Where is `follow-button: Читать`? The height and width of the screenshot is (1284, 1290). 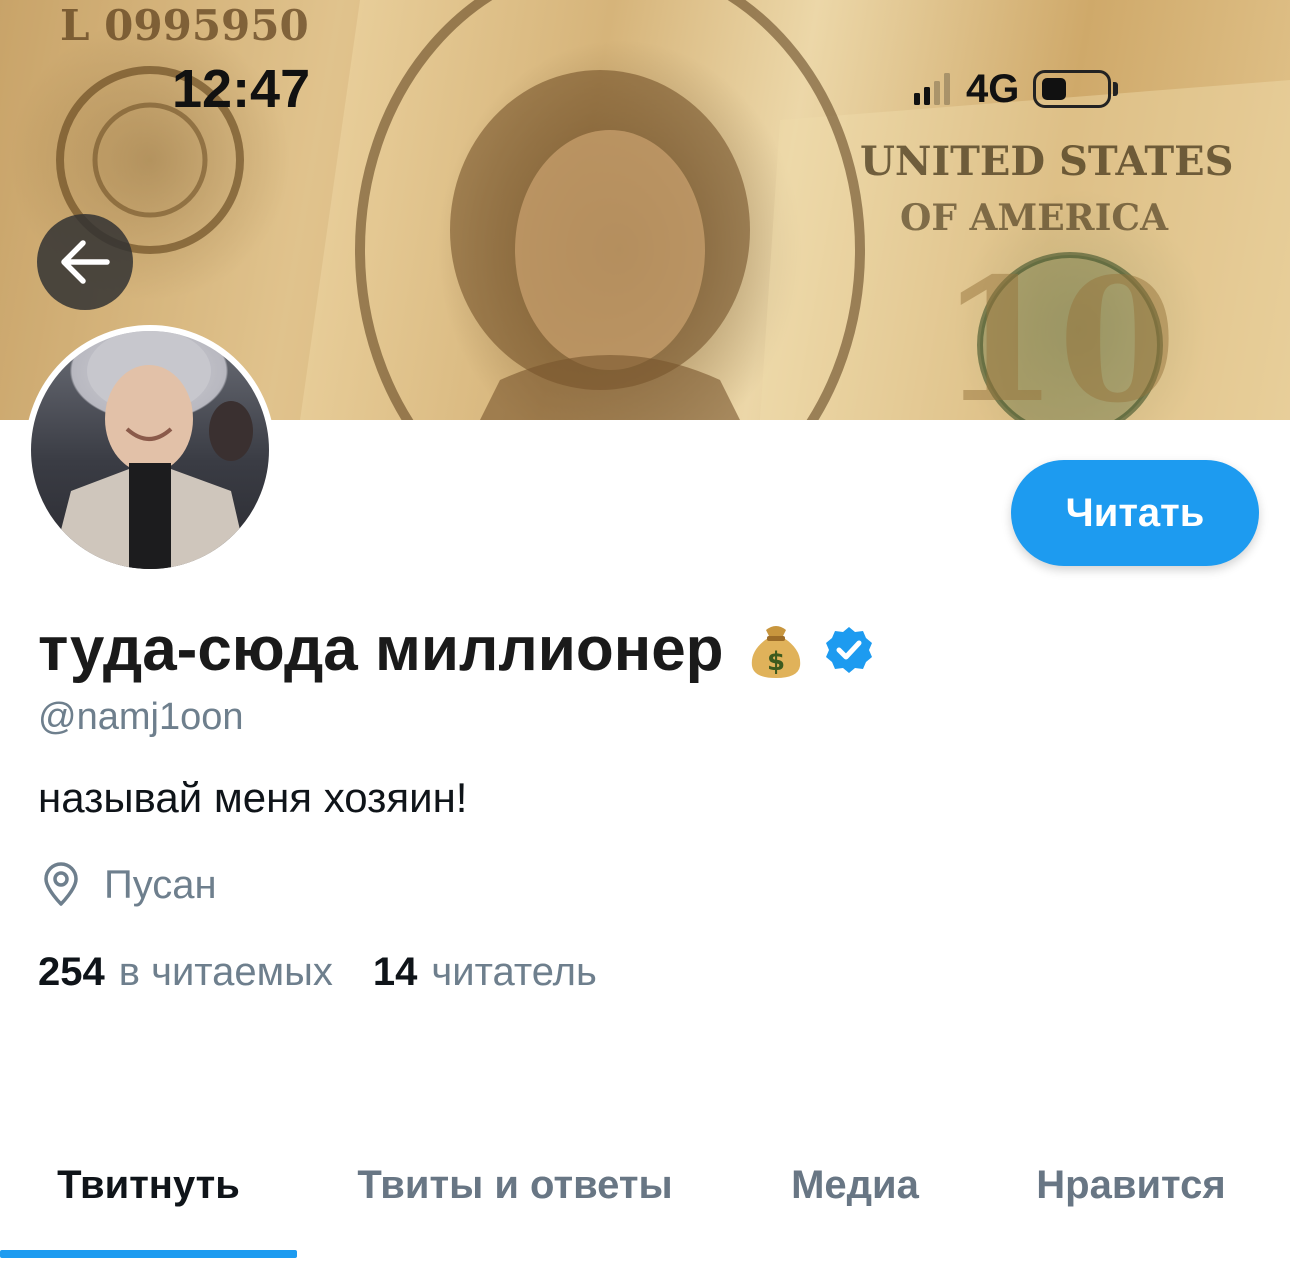
follow-button: Читать is located at coordinates (1135, 513).